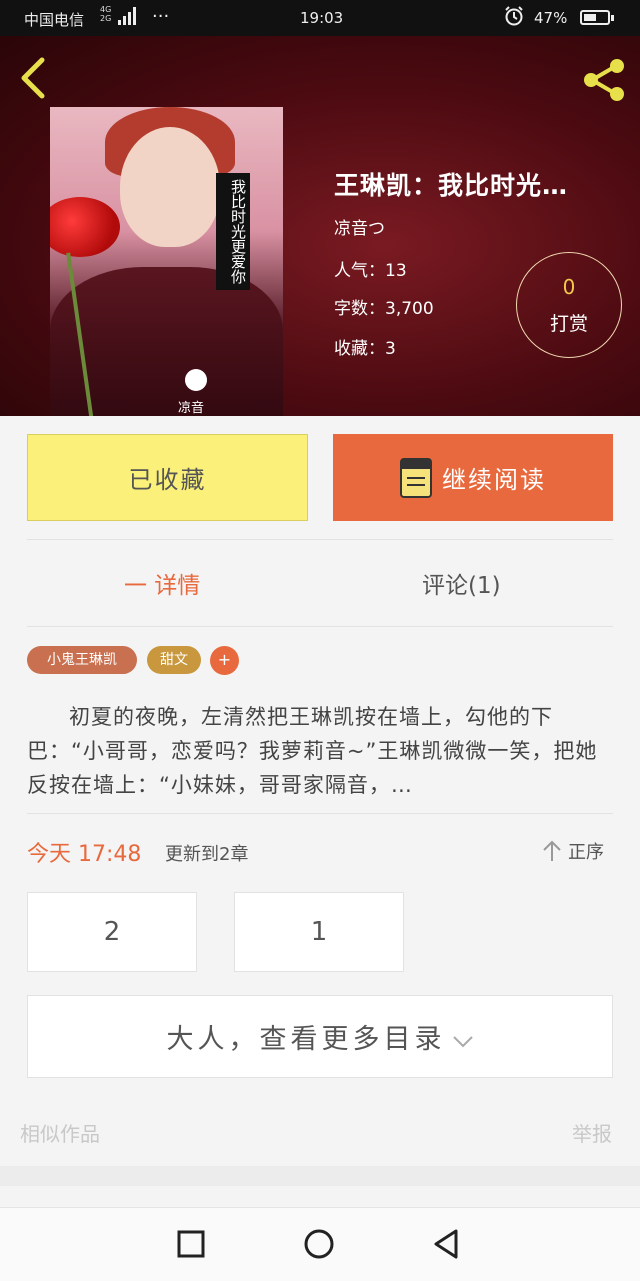 The image size is (640, 1281). What do you see at coordinates (568, 324) in the screenshot?
I see `reward-label: 打赏` at bounding box center [568, 324].